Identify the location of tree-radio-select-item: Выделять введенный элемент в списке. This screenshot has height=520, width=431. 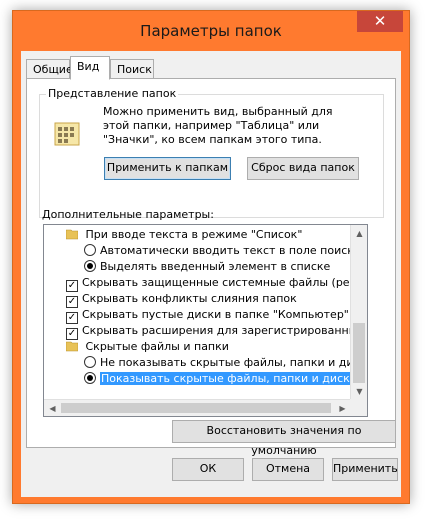
(207, 267).